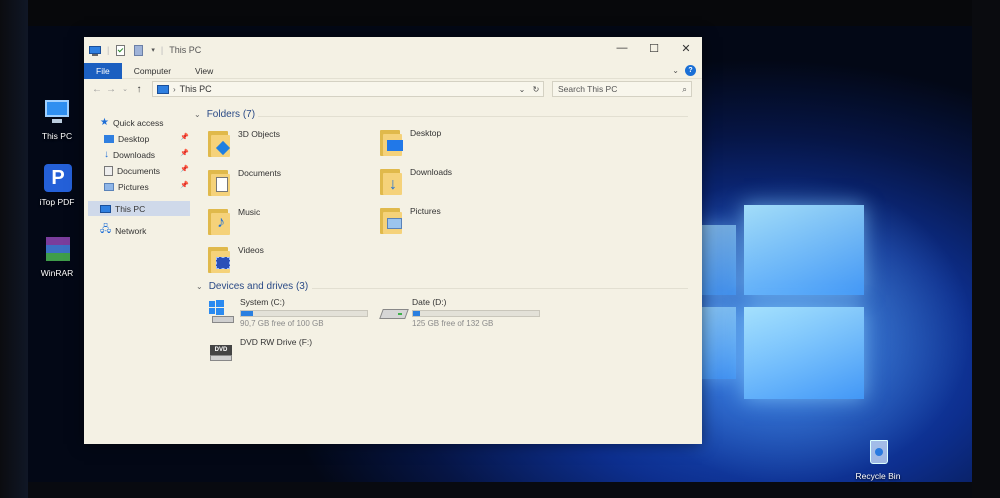  Describe the element at coordinates (500, 13) in the screenshot. I see `monitor-bezel-top` at that location.